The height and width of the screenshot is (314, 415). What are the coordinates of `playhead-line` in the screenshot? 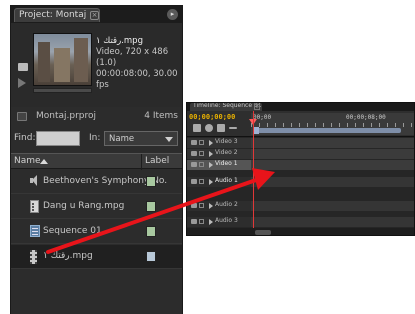 It's located at (253, 173).